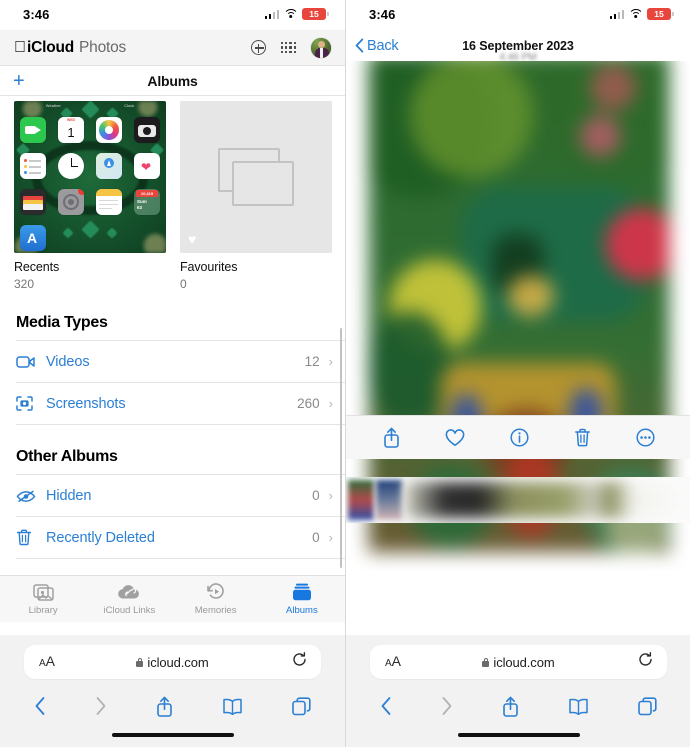 The image size is (690, 747). I want to click on empty-placeholder-icon, so click(256, 177).